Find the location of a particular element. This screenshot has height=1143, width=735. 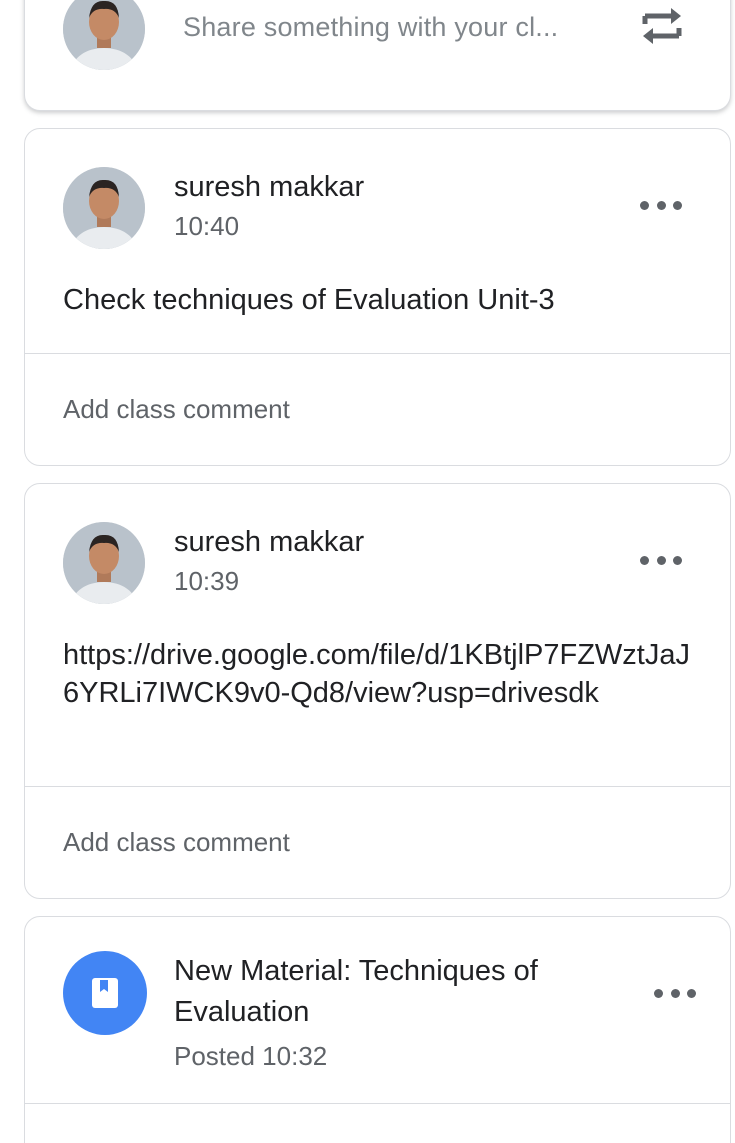

post-time: 10:39 is located at coordinates (207, 581).